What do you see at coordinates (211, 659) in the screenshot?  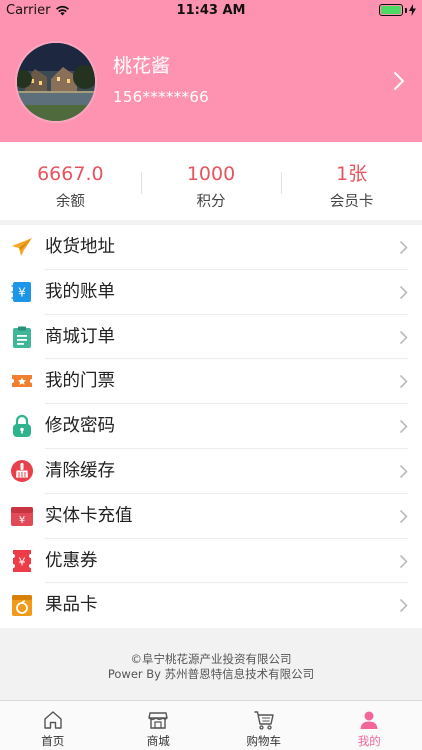 I see `copyright-line: ©阜宁桃花源产业投资有限公司` at bounding box center [211, 659].